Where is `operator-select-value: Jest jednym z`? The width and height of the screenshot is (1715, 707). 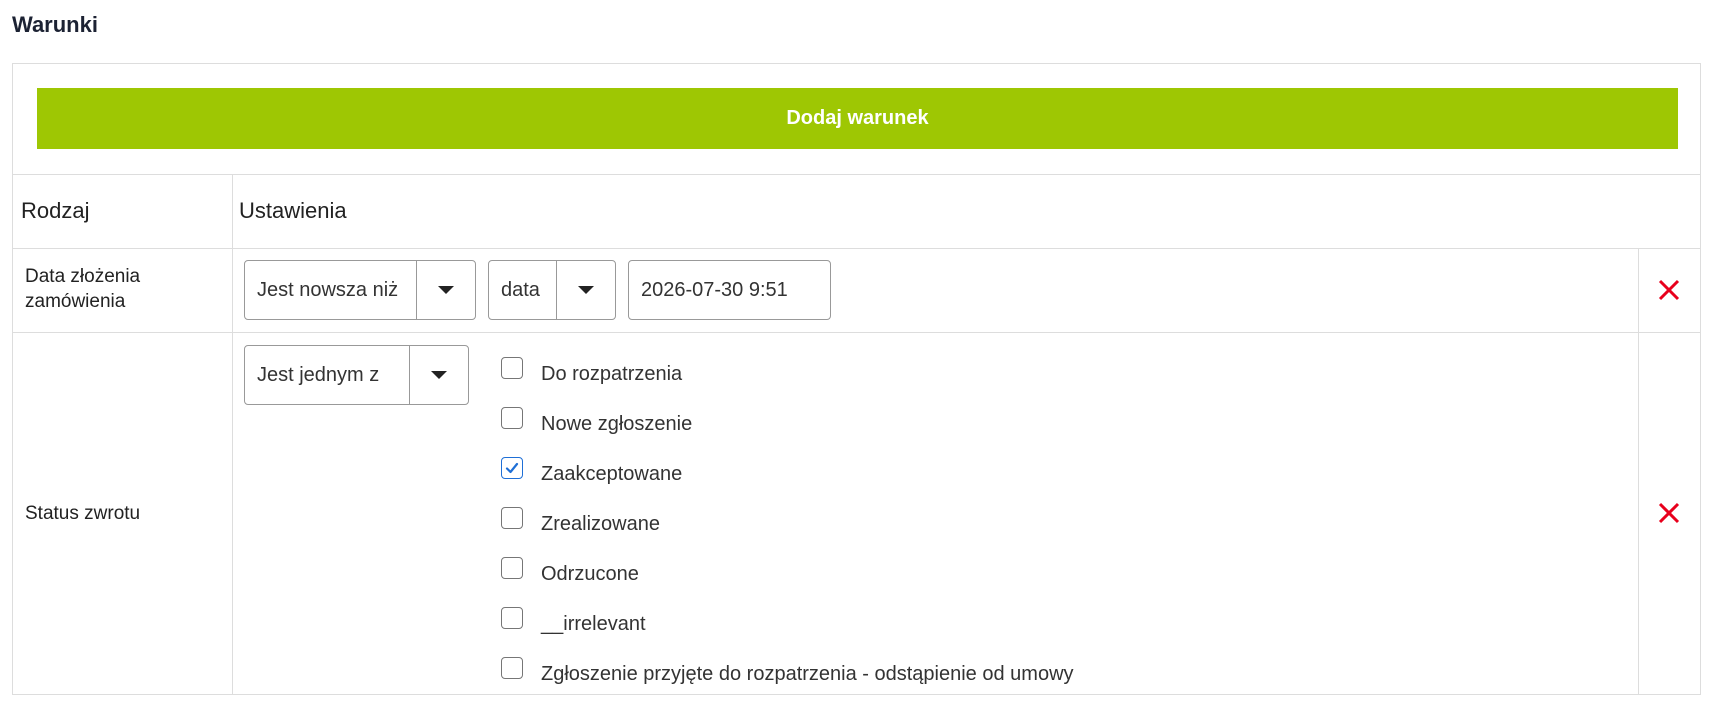 operator-select-value: Jest jednym z is located at coordinates (318, 375).